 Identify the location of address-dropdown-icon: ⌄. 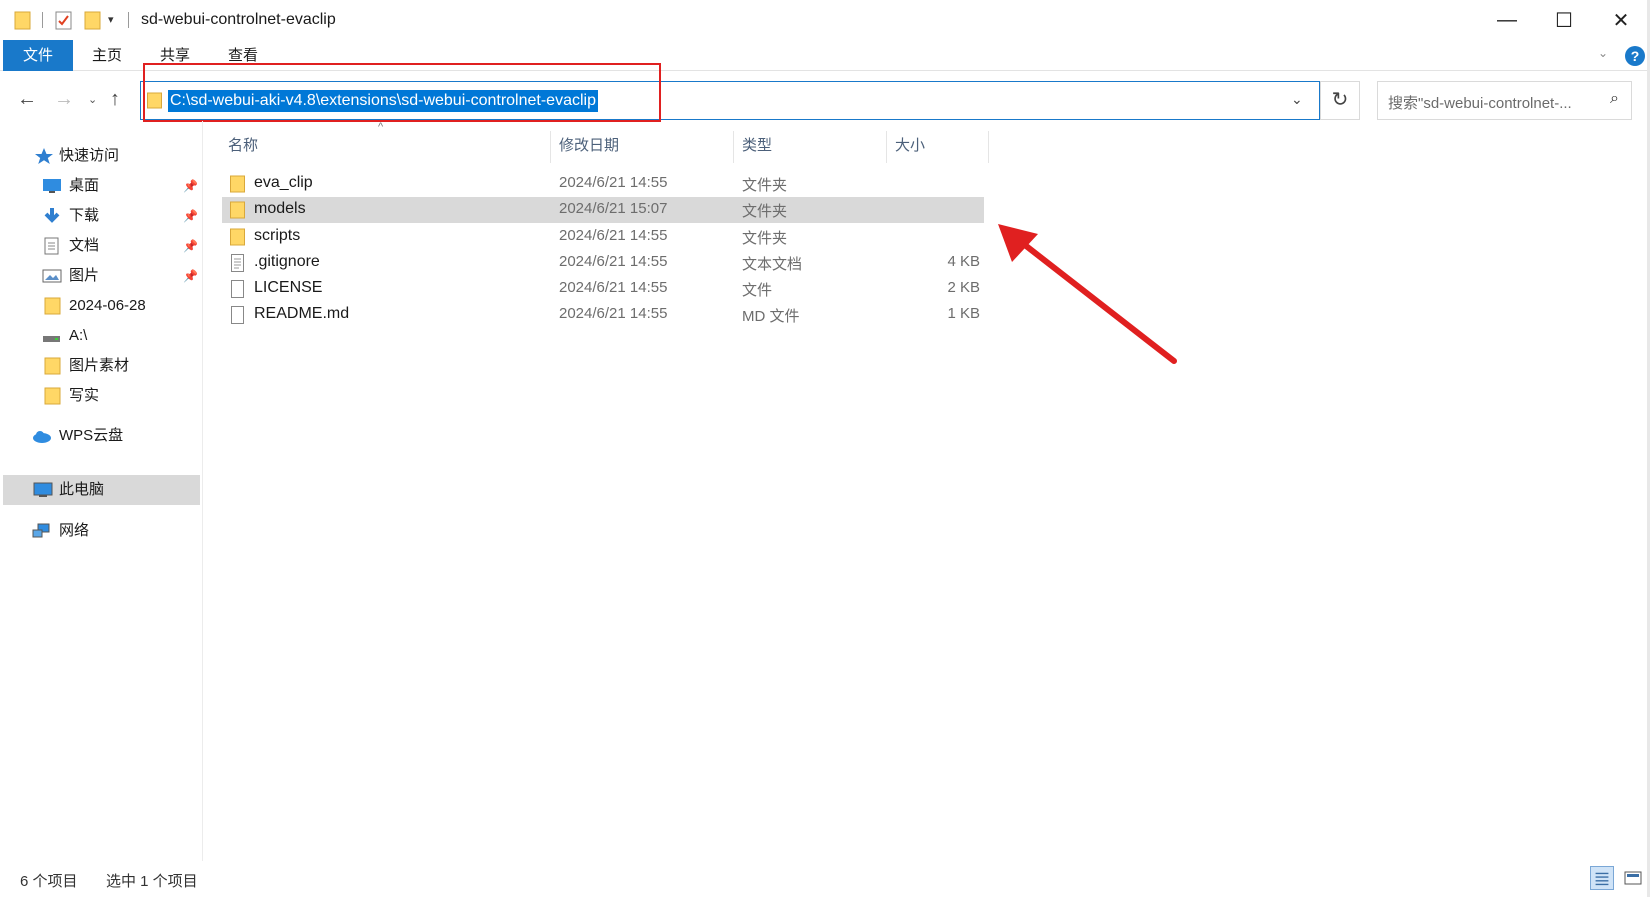
(1297, 99).